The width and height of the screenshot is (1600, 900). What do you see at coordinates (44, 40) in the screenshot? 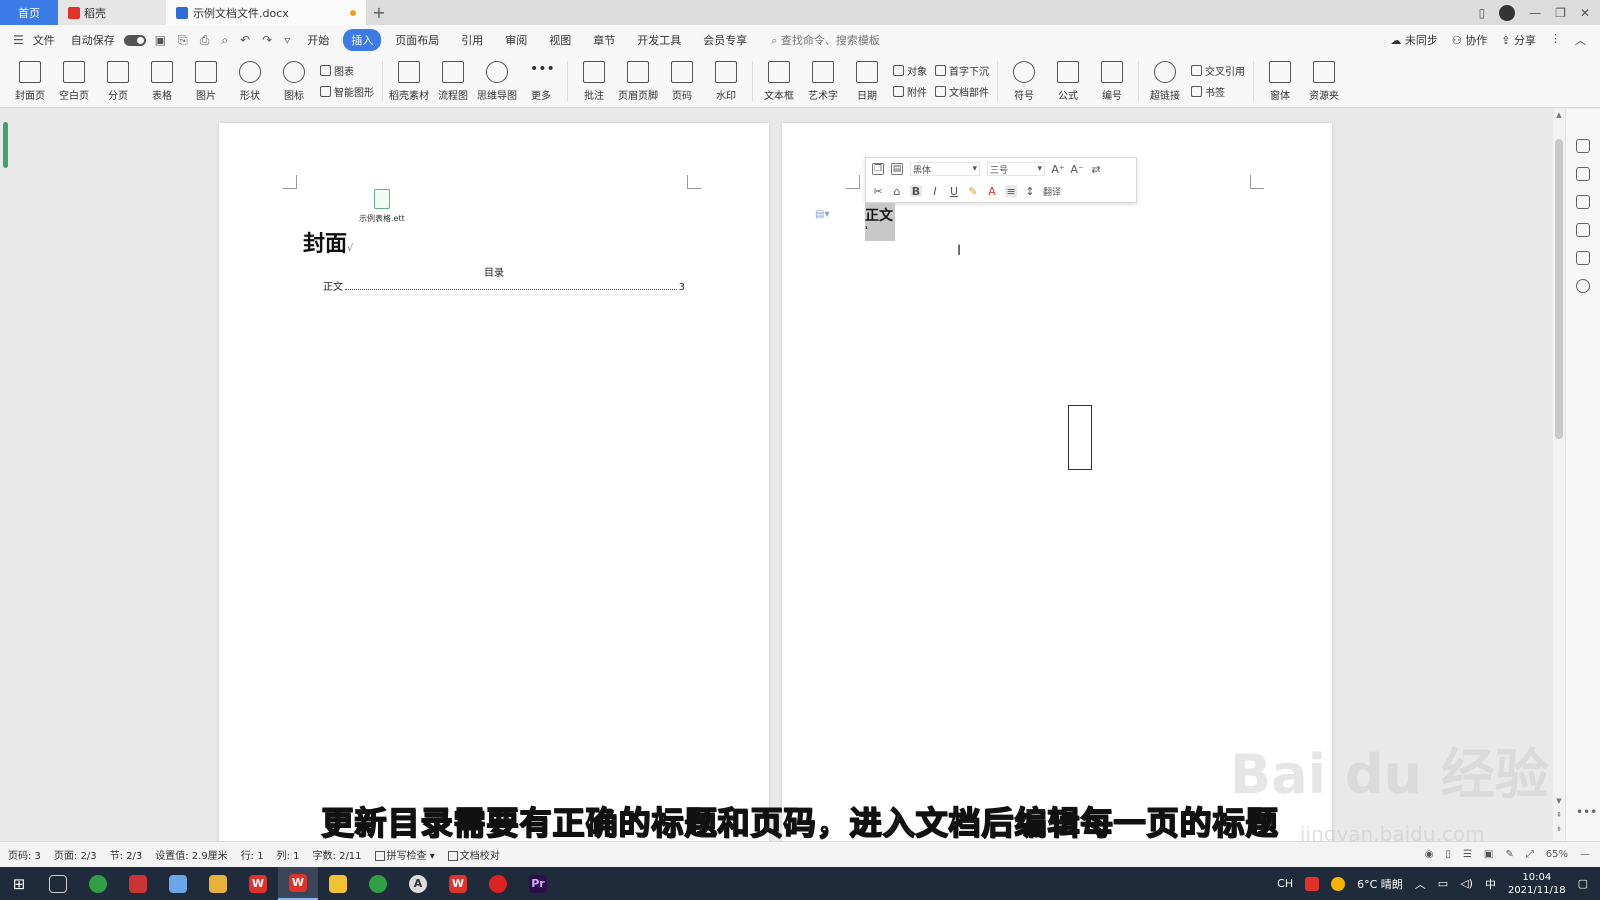
I see `file-menu: 文件` at bounding box center [44, 40].